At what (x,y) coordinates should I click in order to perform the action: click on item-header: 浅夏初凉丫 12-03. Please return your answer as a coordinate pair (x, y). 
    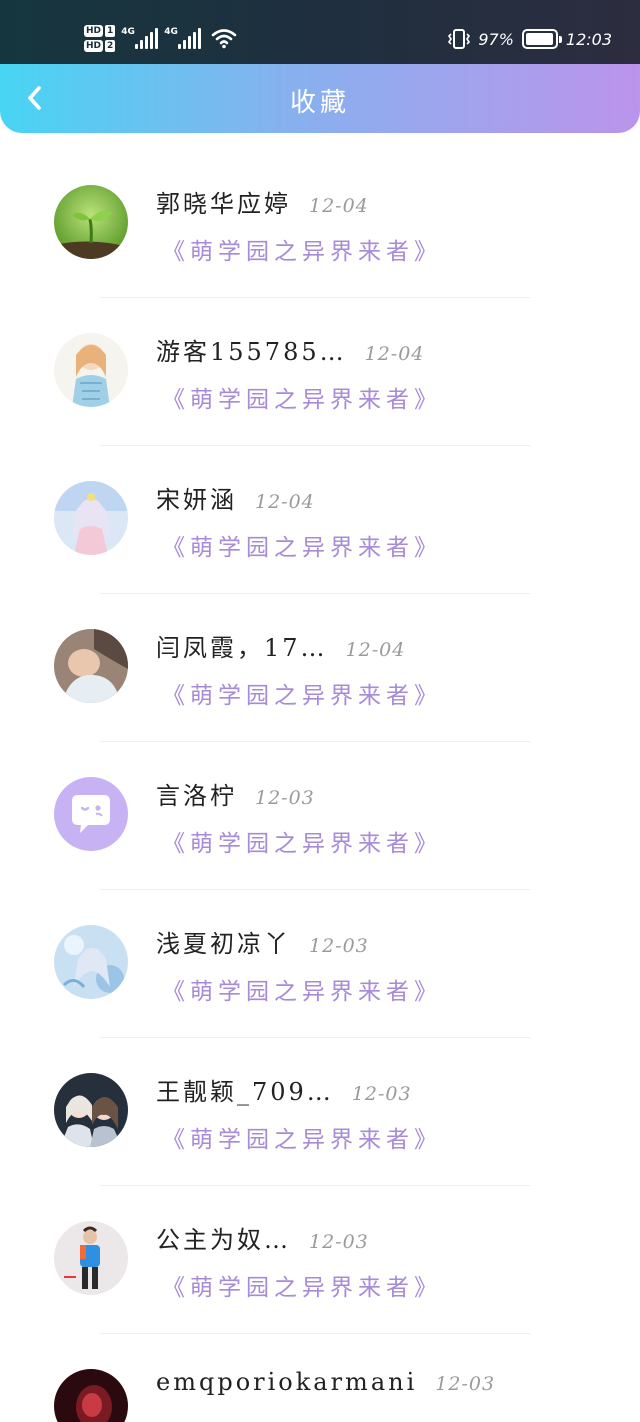
    Looking at the image, I should click on (262, 941).